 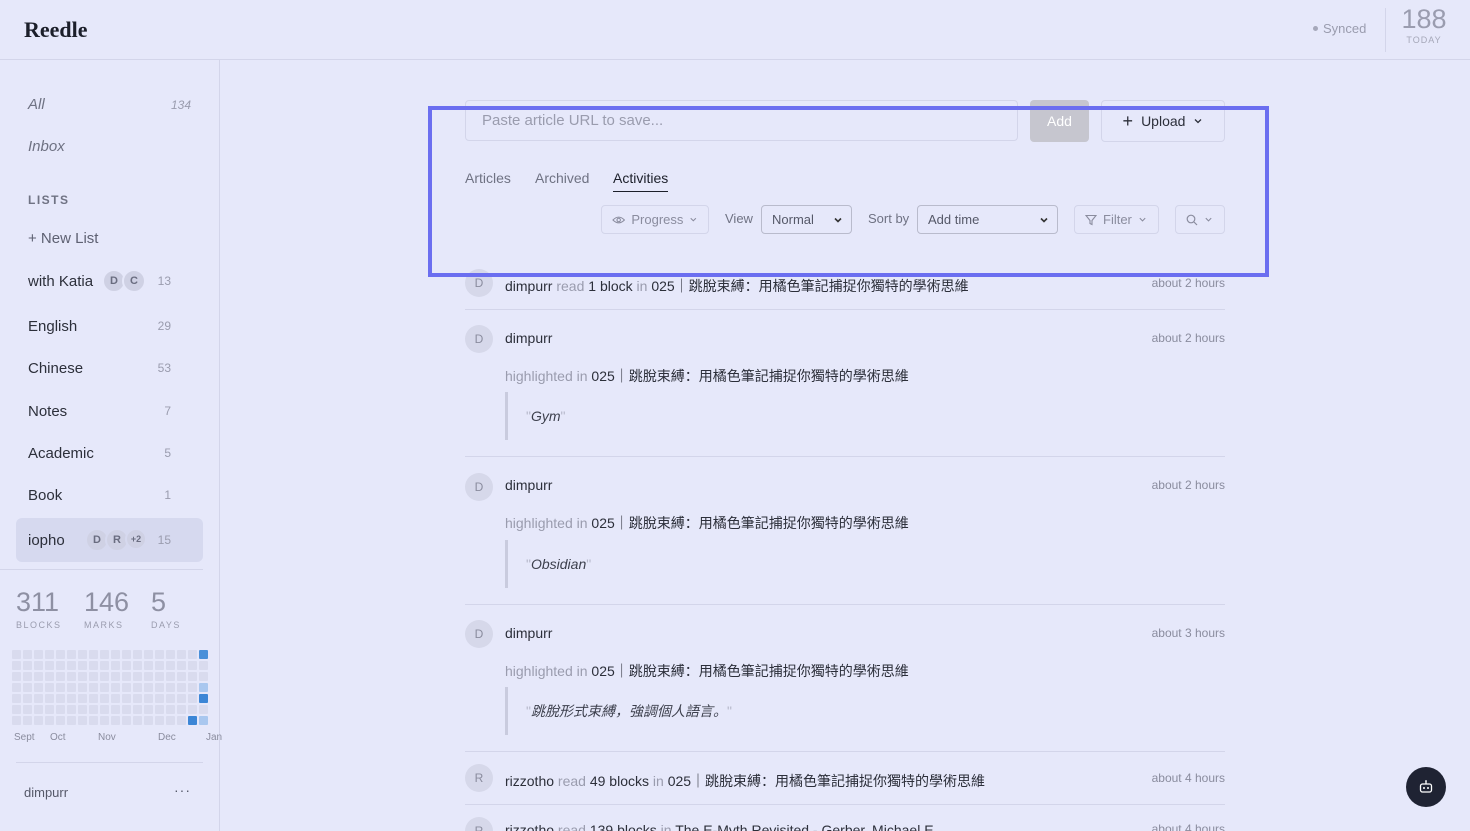 I want to click on user-name: dimpurr, so click(x=46, y=792).